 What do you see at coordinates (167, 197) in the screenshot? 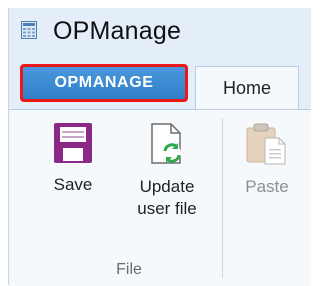
I see `update-user-file-label: Update user file` at bounding box center [167, 197].